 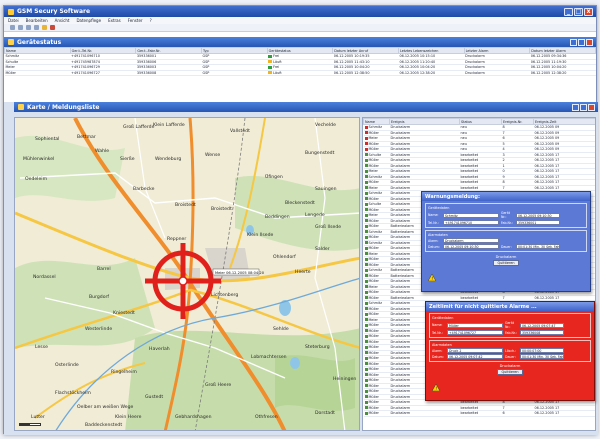 What do you see at coordinates (277, 217) in the screenshot?
I see `place-label: Beddingen` at bounding box center [277, 217].